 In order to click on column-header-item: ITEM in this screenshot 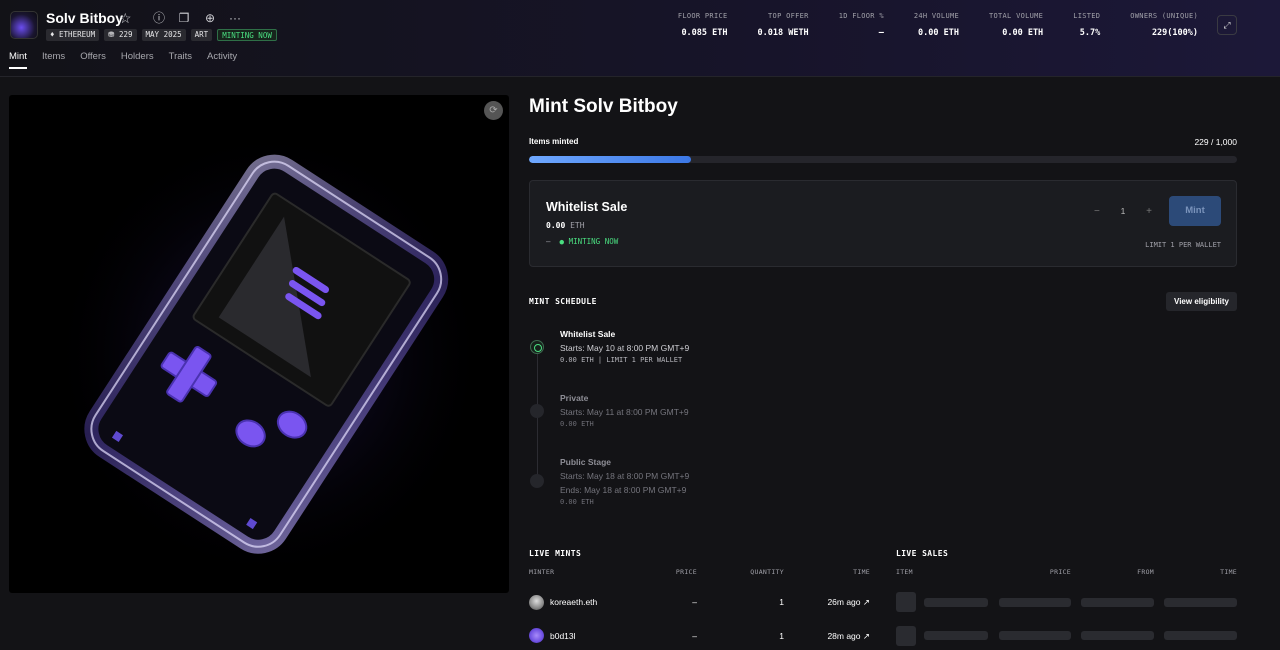, I will do `click(904, 572)`.